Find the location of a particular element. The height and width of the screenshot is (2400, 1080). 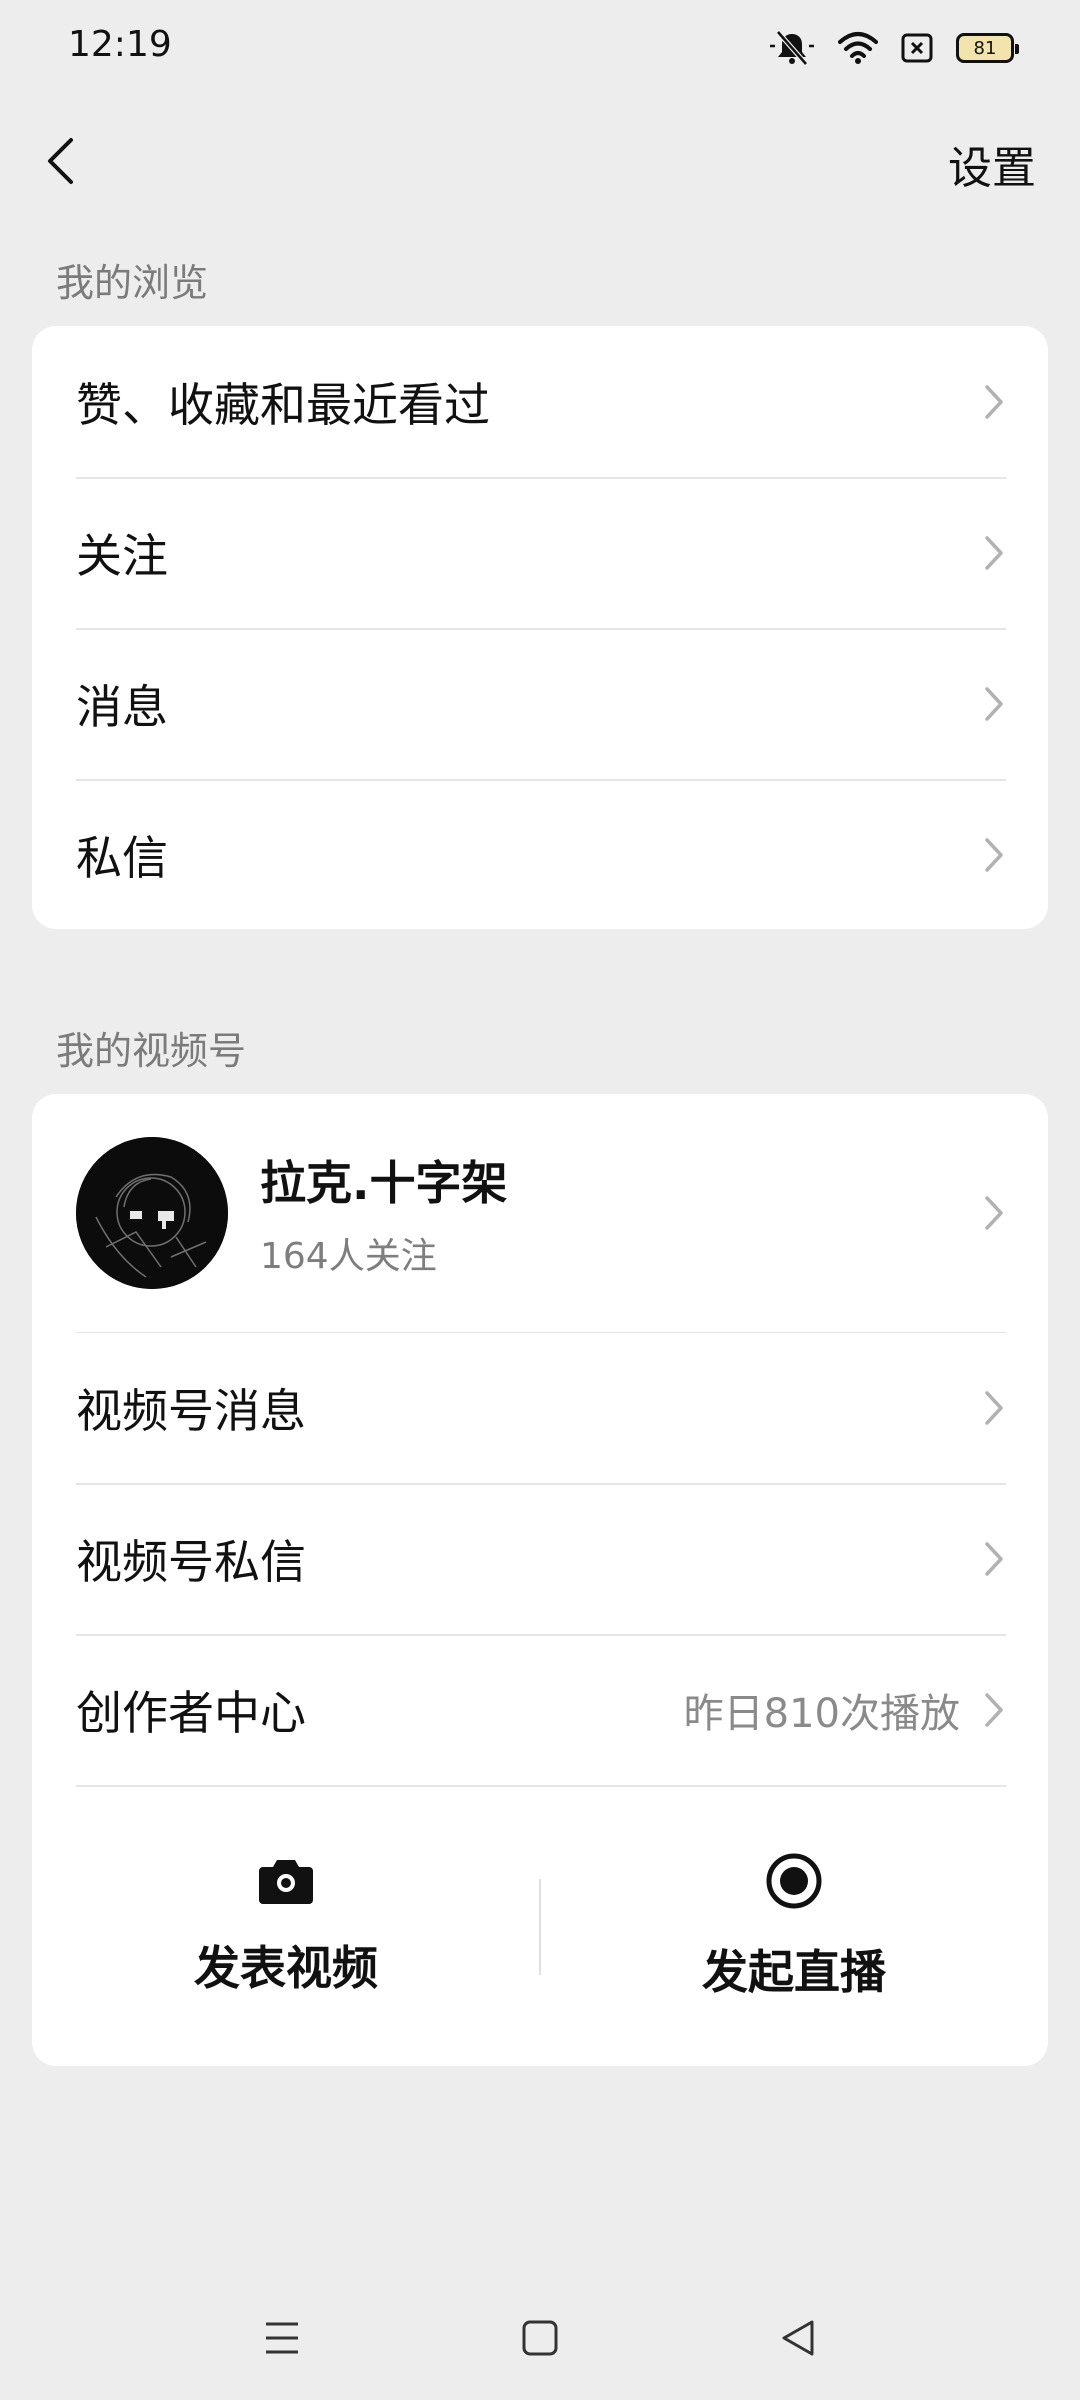

channel-profile-row: 拉克.十字架 164人关注 is located at coordinates (540, 1213).